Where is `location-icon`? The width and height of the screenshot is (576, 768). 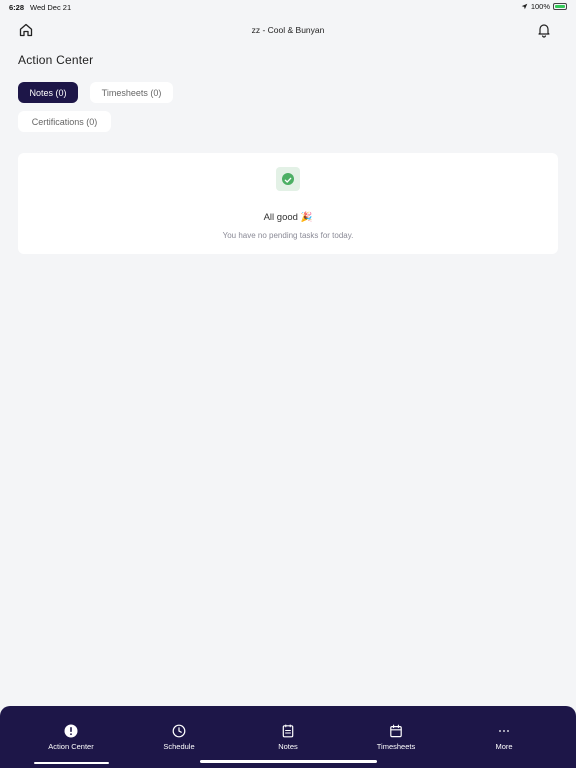 location-icon is located at coordinates (524, 6).